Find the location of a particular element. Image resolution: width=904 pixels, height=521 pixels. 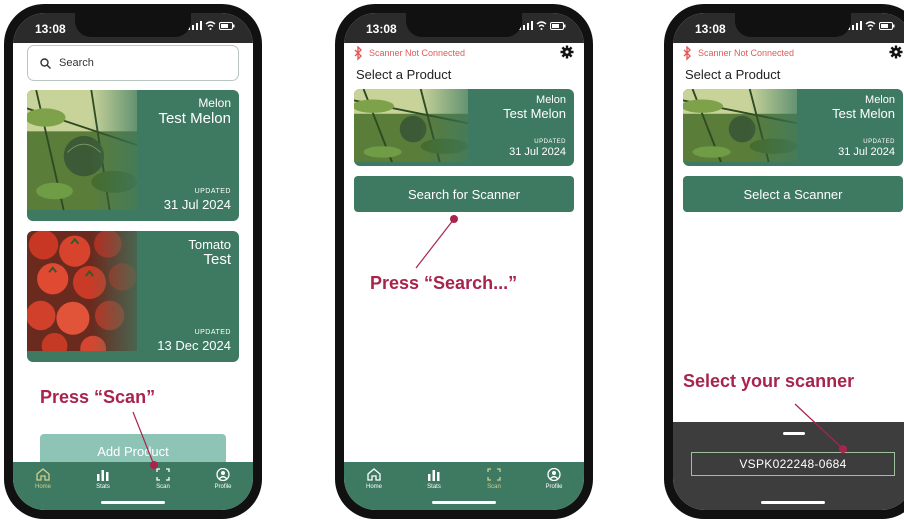

card-crop: Tomato is located at coordinates (209, 244).